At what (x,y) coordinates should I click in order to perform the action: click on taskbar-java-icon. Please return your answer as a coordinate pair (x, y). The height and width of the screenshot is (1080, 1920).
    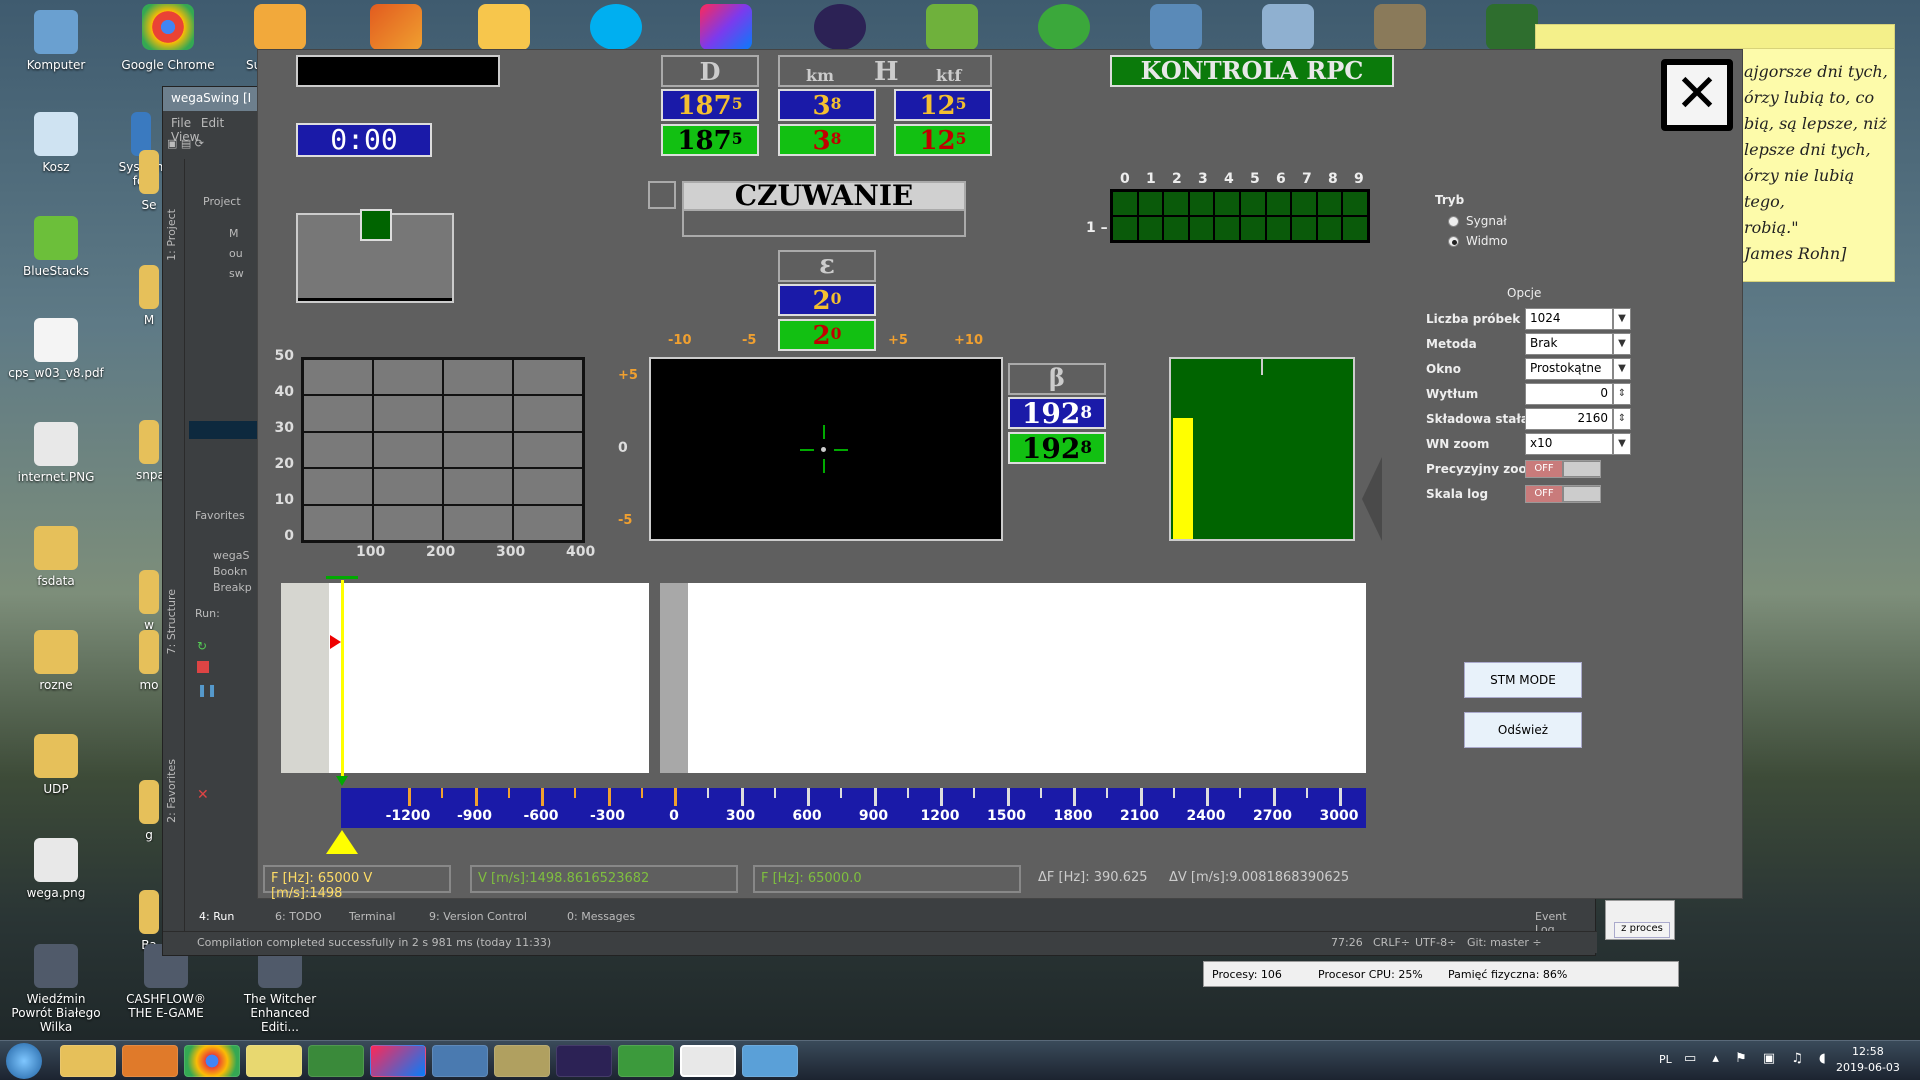
    Looking at the image, I should click on (708, 1061).